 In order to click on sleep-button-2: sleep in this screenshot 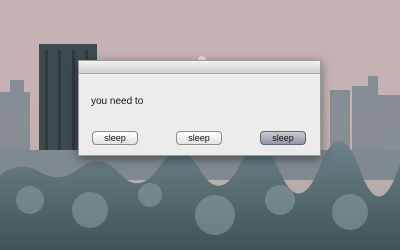, I will do `click(199, 138)`.